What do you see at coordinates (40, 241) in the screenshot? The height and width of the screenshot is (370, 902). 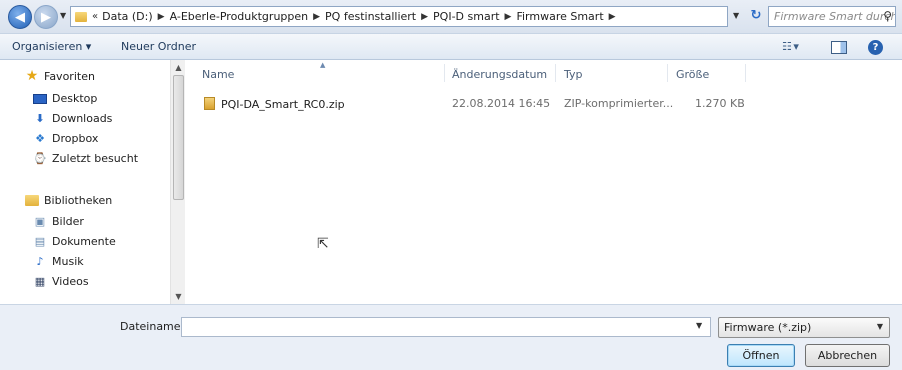 I see `documents-icon: ▤` at bounding box center [40, 241].